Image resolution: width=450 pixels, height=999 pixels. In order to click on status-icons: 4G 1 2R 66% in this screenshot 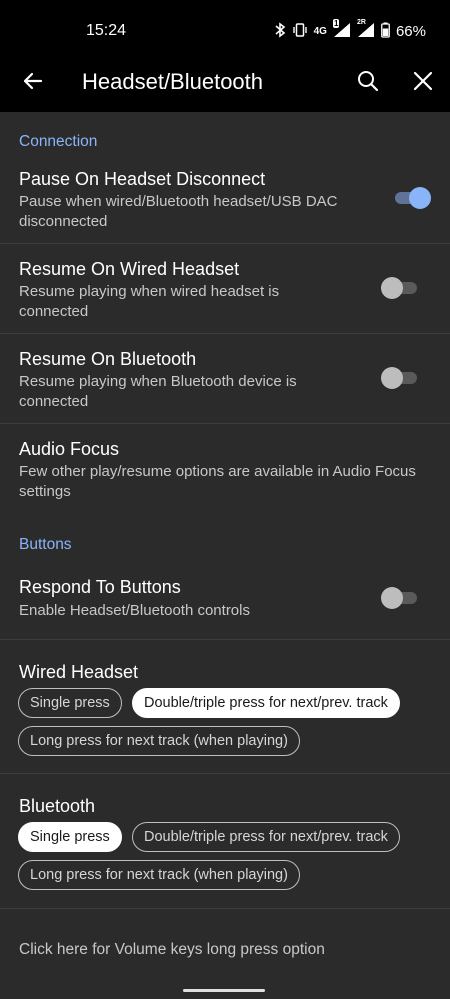, I will do `click(350, 30)`.